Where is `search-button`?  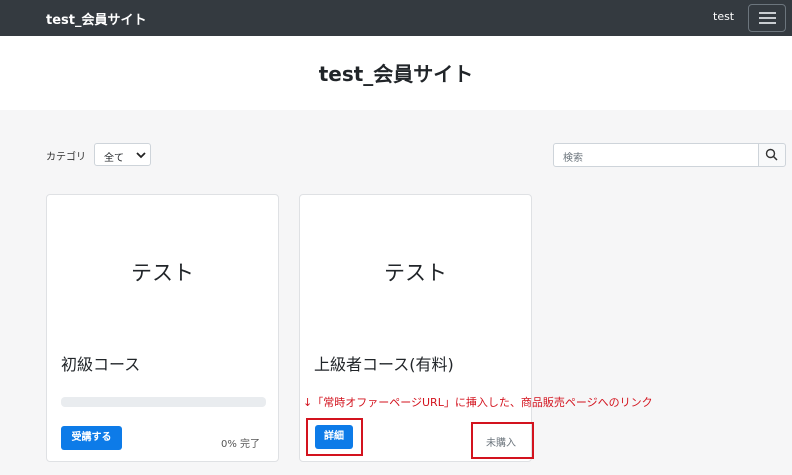 search-button is located at coordinates (772, 155).